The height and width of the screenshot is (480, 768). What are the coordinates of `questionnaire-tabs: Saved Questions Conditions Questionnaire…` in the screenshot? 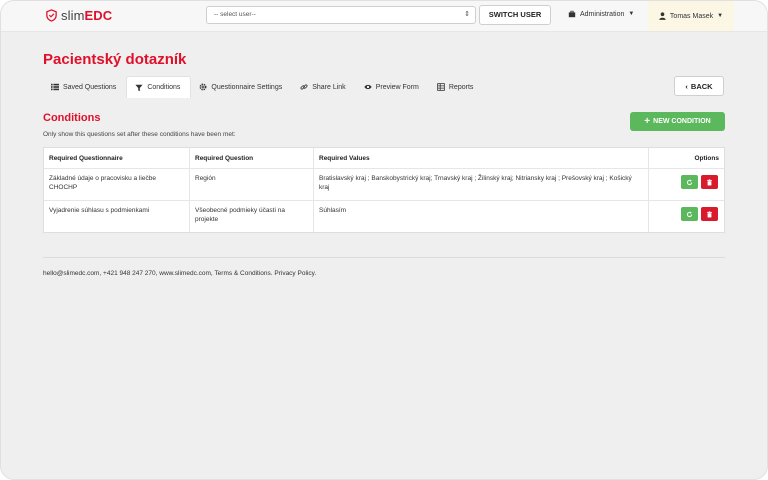 It's located at (263, 87).